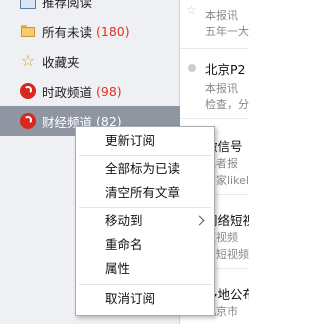 The image size is (320, 324). I want to click on sidebar-item-all-unread: 所有未读 (180), so click(90, 31).